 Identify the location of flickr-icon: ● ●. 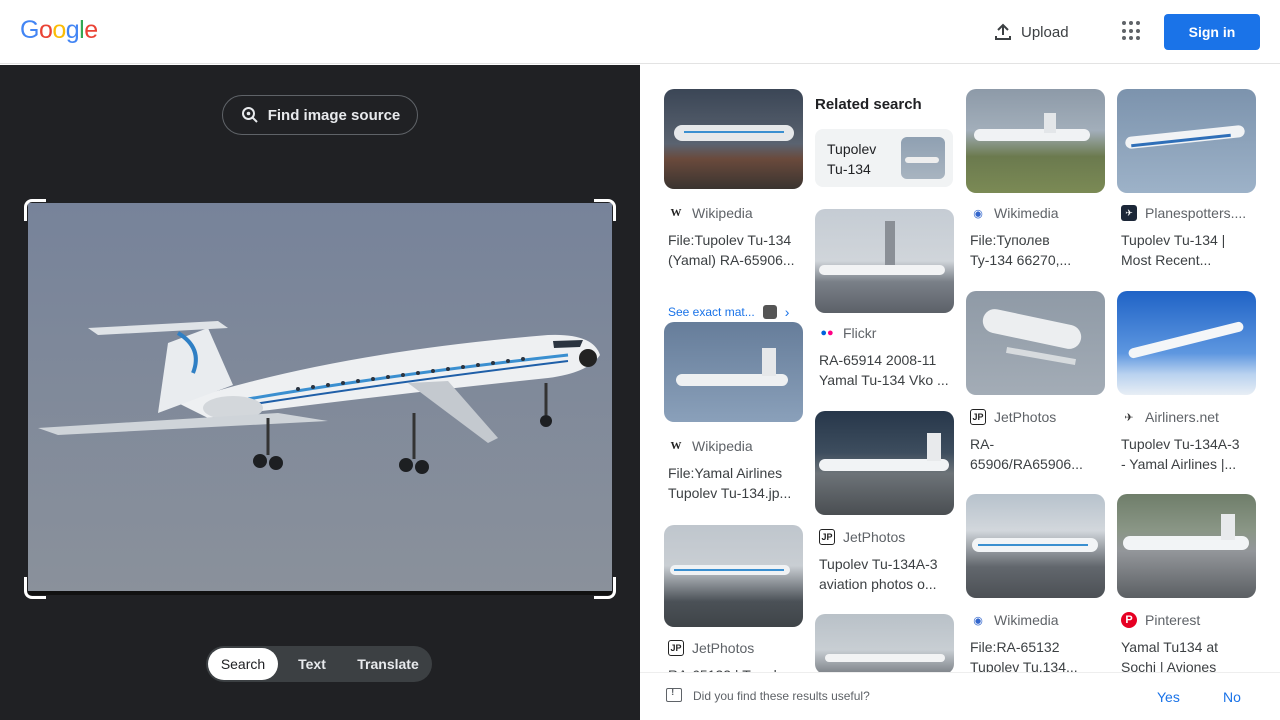
(827, 333).